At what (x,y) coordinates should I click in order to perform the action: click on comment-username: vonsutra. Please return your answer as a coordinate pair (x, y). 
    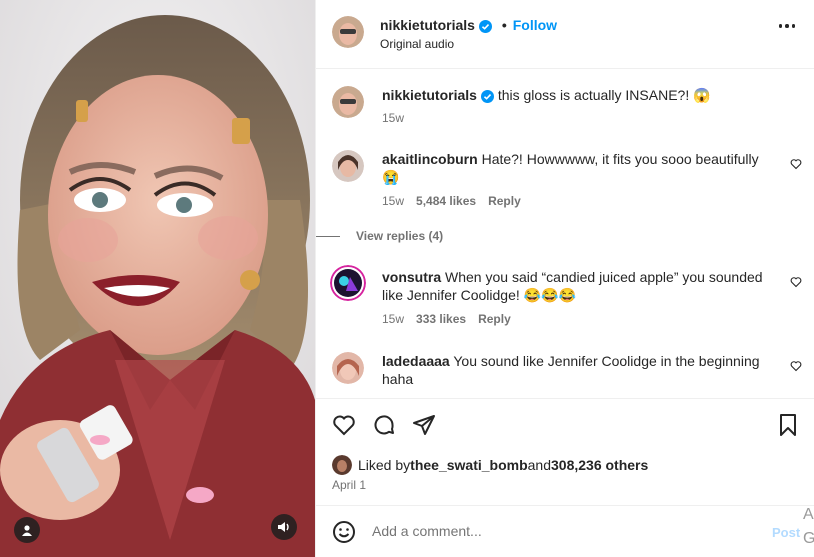
    Looking at the image, I should click on (411, 277).